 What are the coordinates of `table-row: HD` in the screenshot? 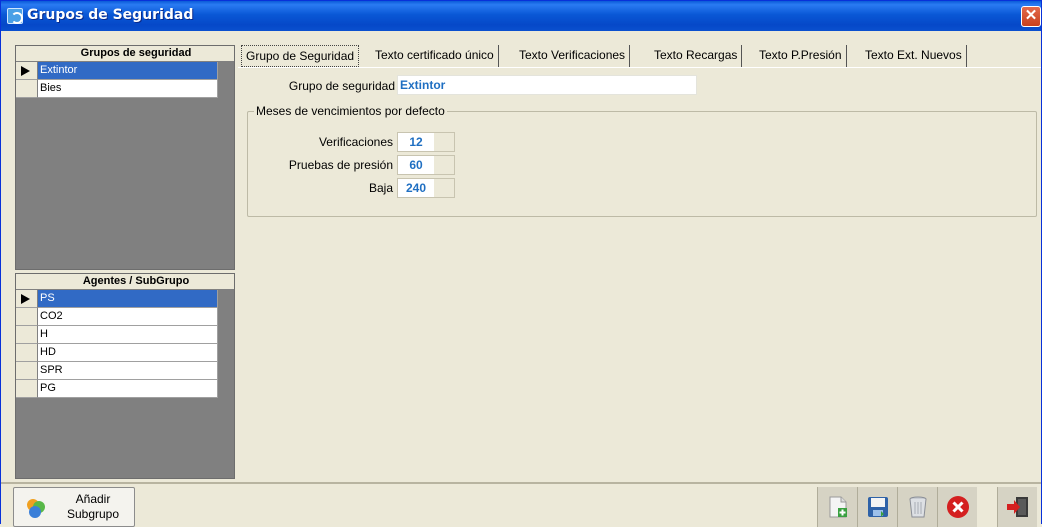 It's located at (128, 353).